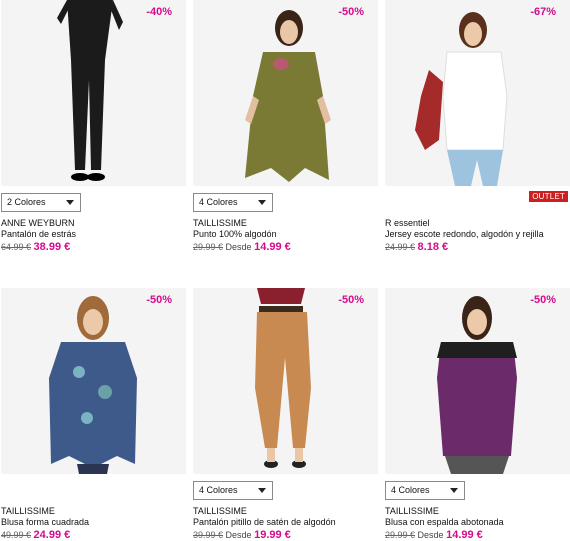 This screenshot has height=541, width=570. I want to click on discount-badge: -67%, so click(543, 12).